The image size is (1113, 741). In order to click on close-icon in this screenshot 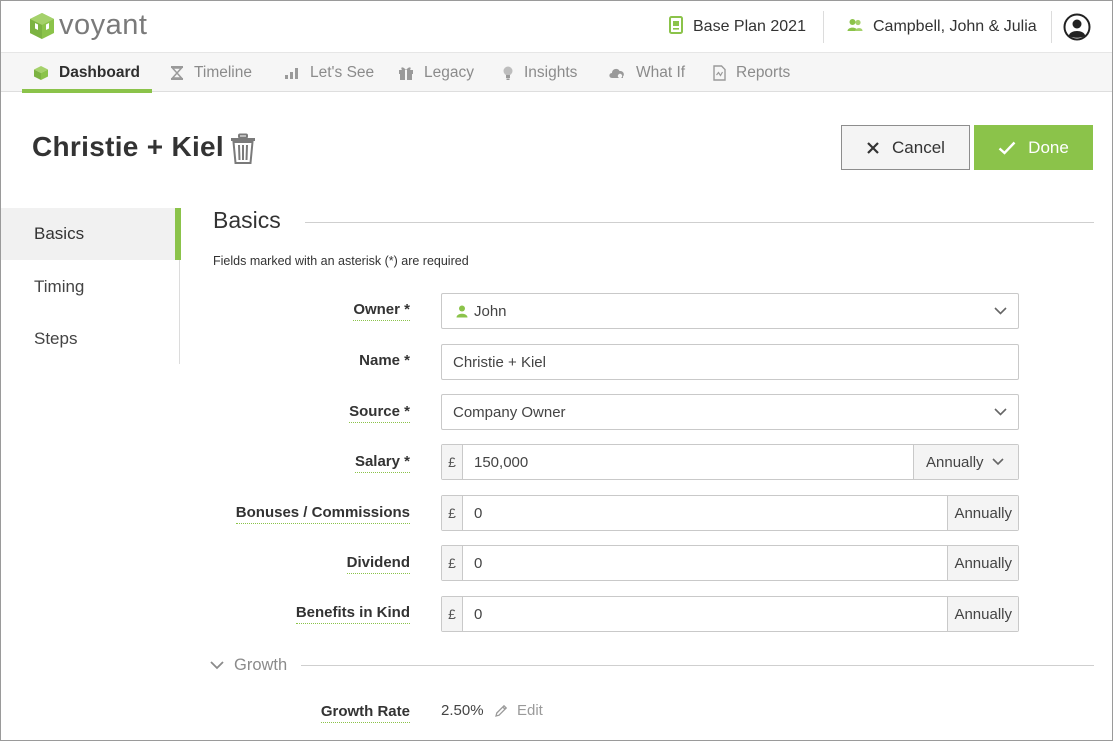, I will do `click(873, 148)`.